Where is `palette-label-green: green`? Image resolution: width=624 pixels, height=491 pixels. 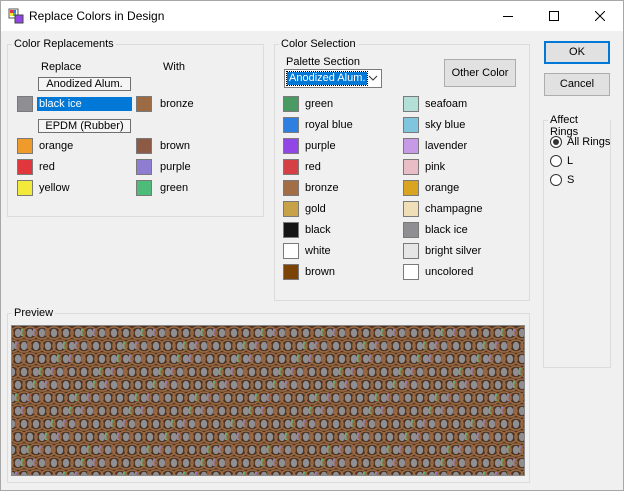
palette-label-green: green is located at coordinates (319, 104).